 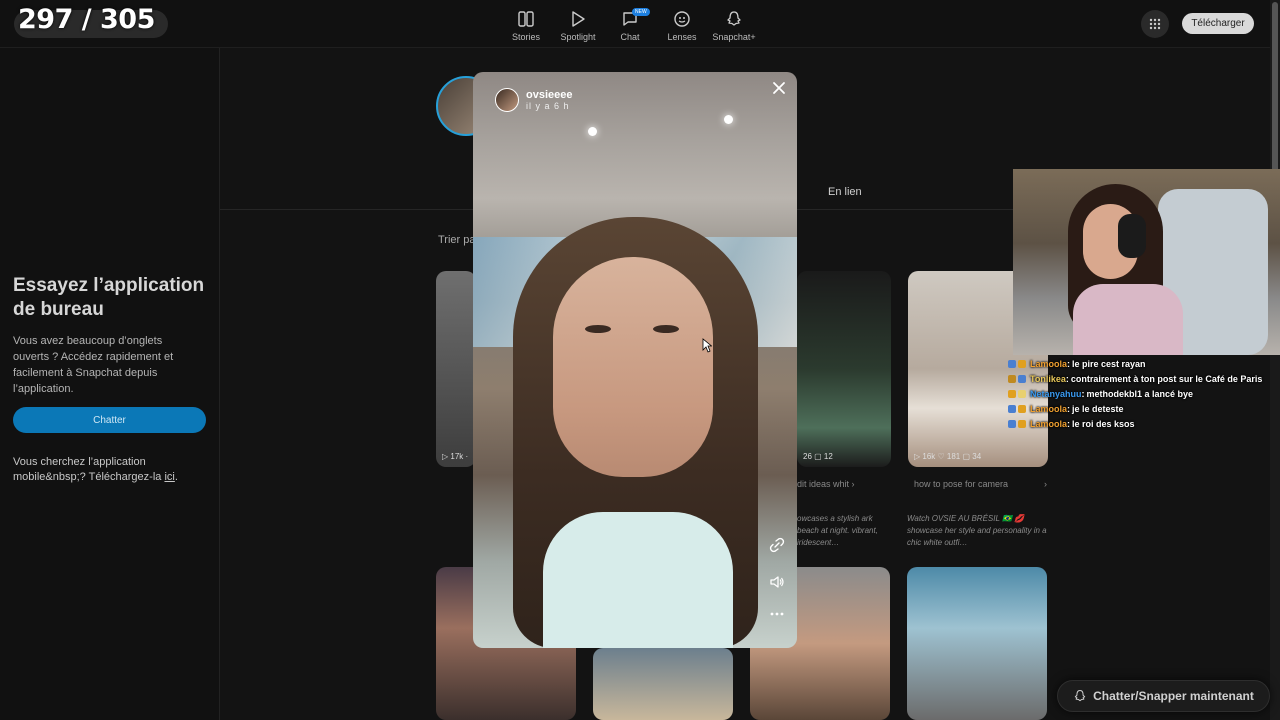 I want to click on chat-message: Lamoola: le roi des ksos, so click(x=1144, y=423).